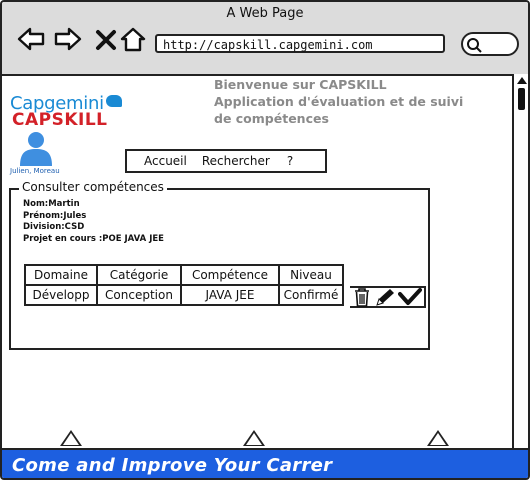 The image size is (532, 482). Describe the element at coordinates (36, 148) in the screenshot. I see `user-avatar-icon` at that location.